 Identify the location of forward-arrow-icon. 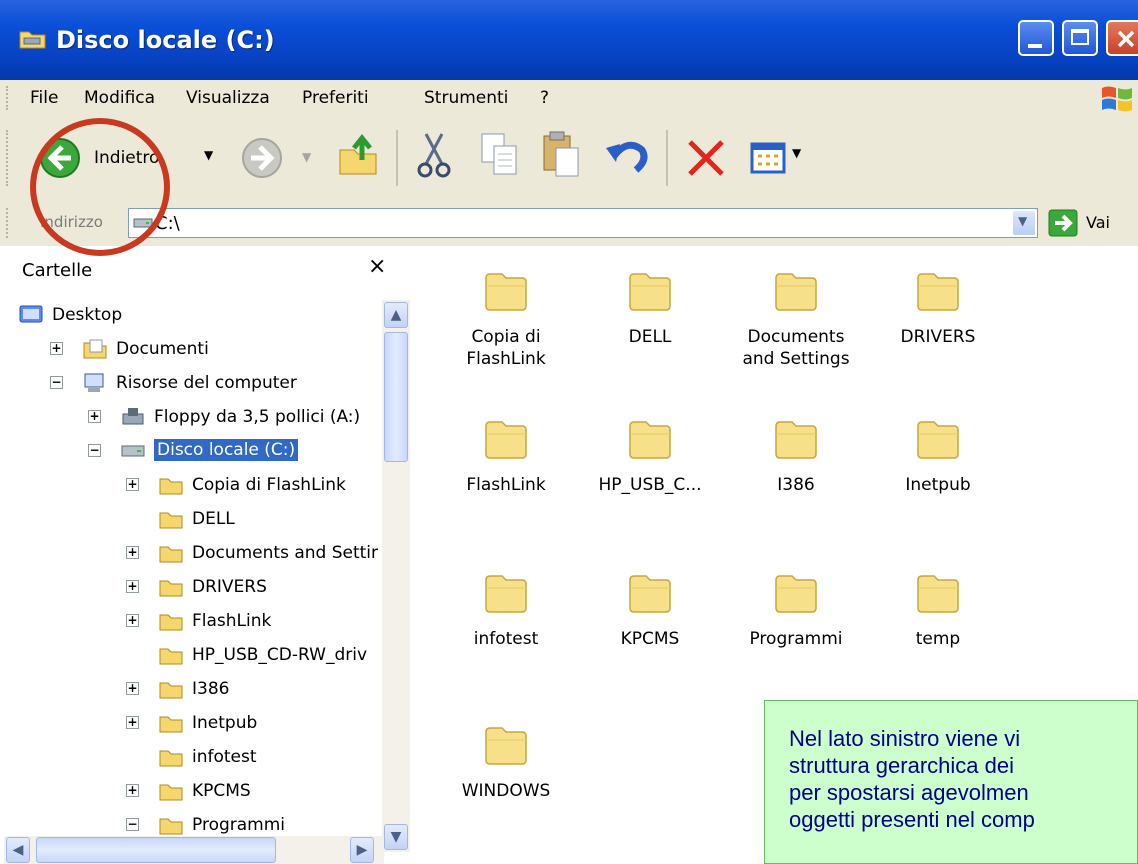
(262, 158).